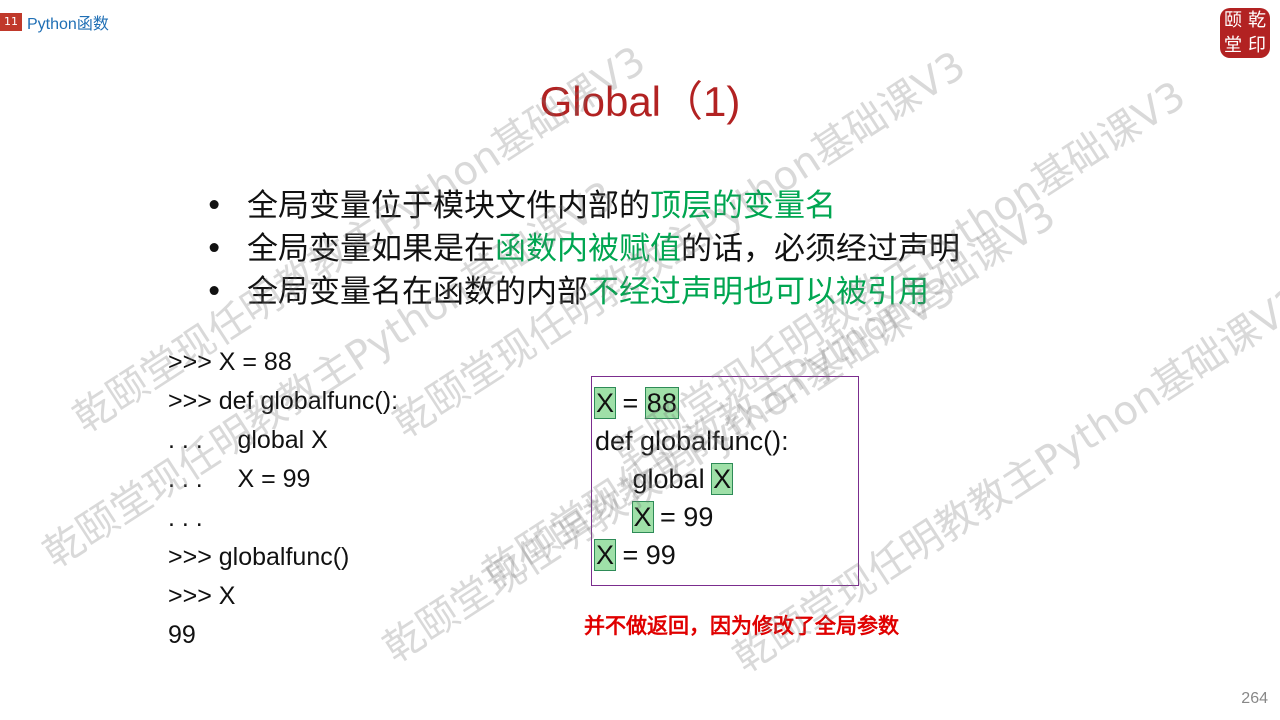 This screenshot has width=1280, height=720. I want to click on seal-char: 乾, so click(1257, 20).